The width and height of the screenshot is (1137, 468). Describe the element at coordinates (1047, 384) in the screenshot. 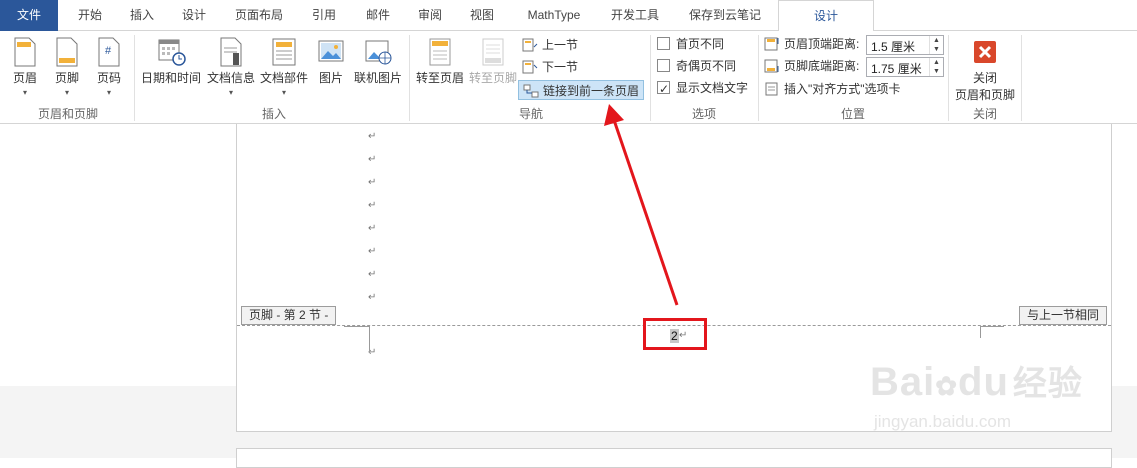

I see `watermark-cn: 经验` at that location.